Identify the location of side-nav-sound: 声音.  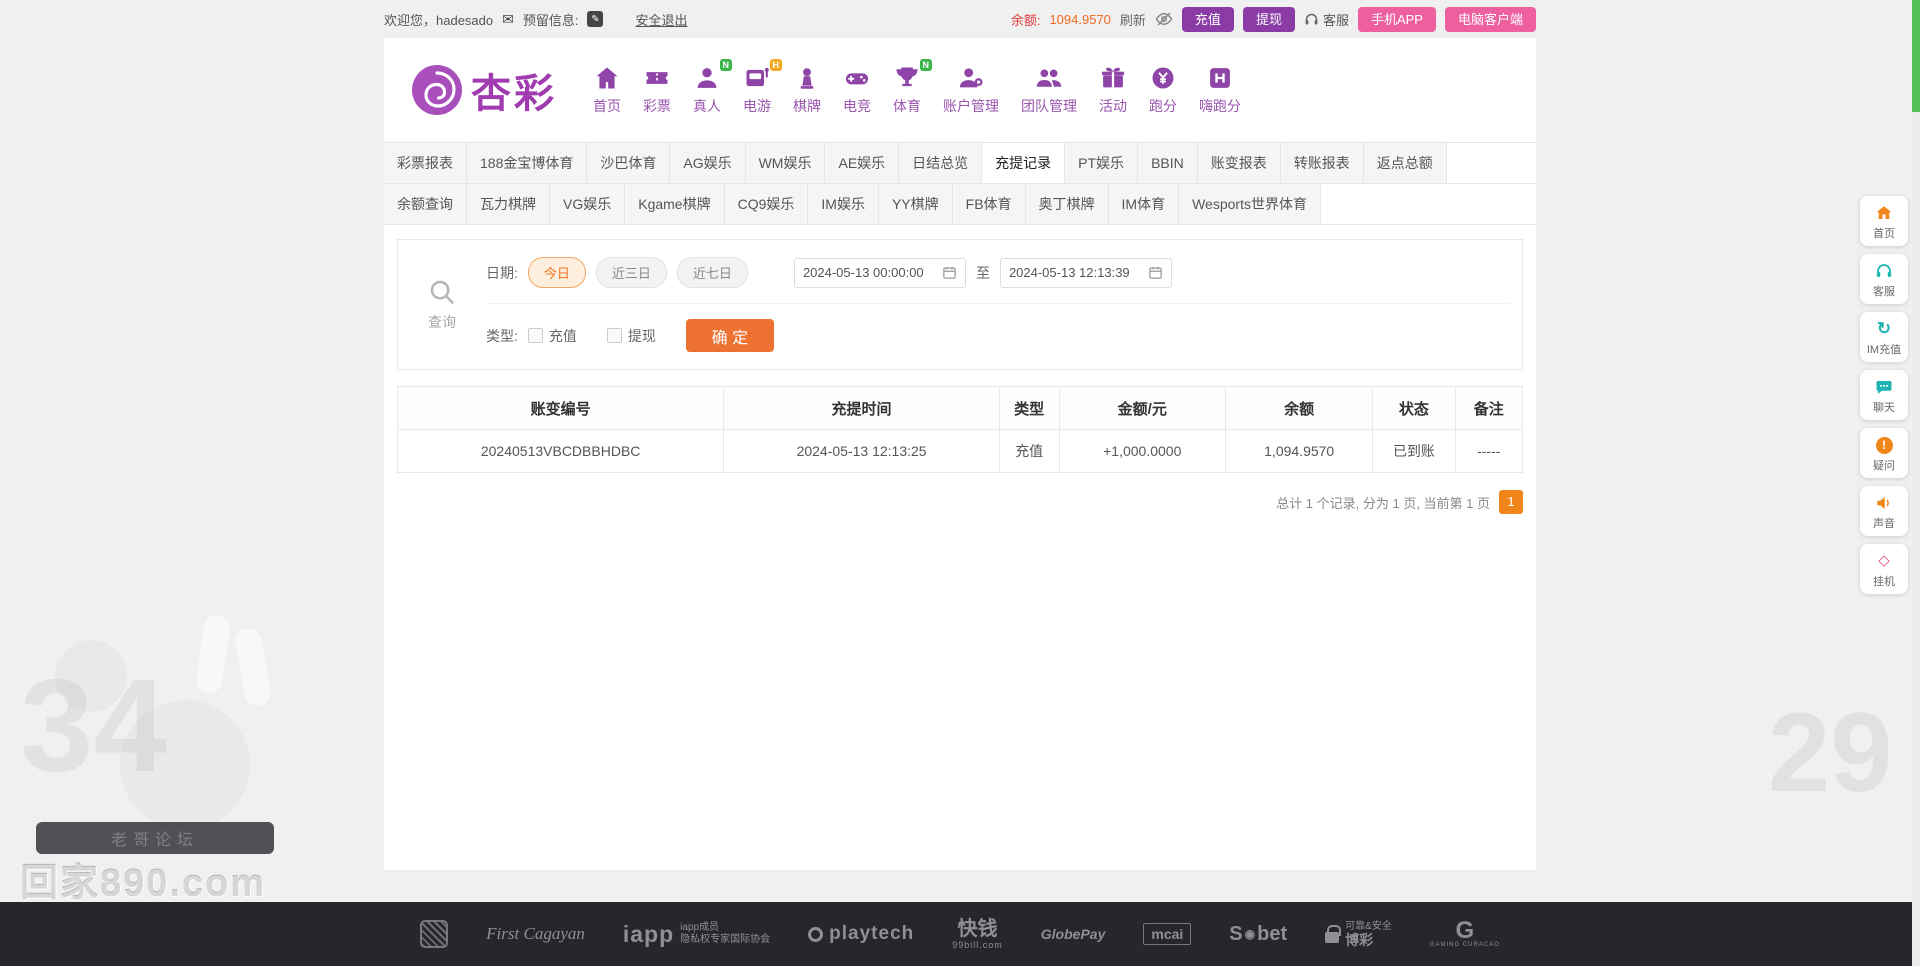
(1884, 511).